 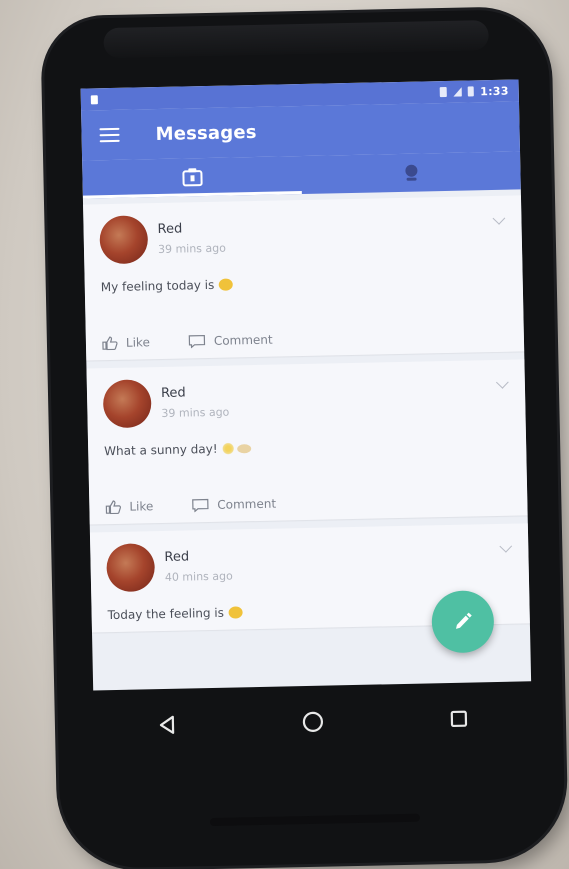 What do you see at coordinates (228, 448) in the screenshot?
I see `sun-emoji-icon` at bounding box center [228, 448].